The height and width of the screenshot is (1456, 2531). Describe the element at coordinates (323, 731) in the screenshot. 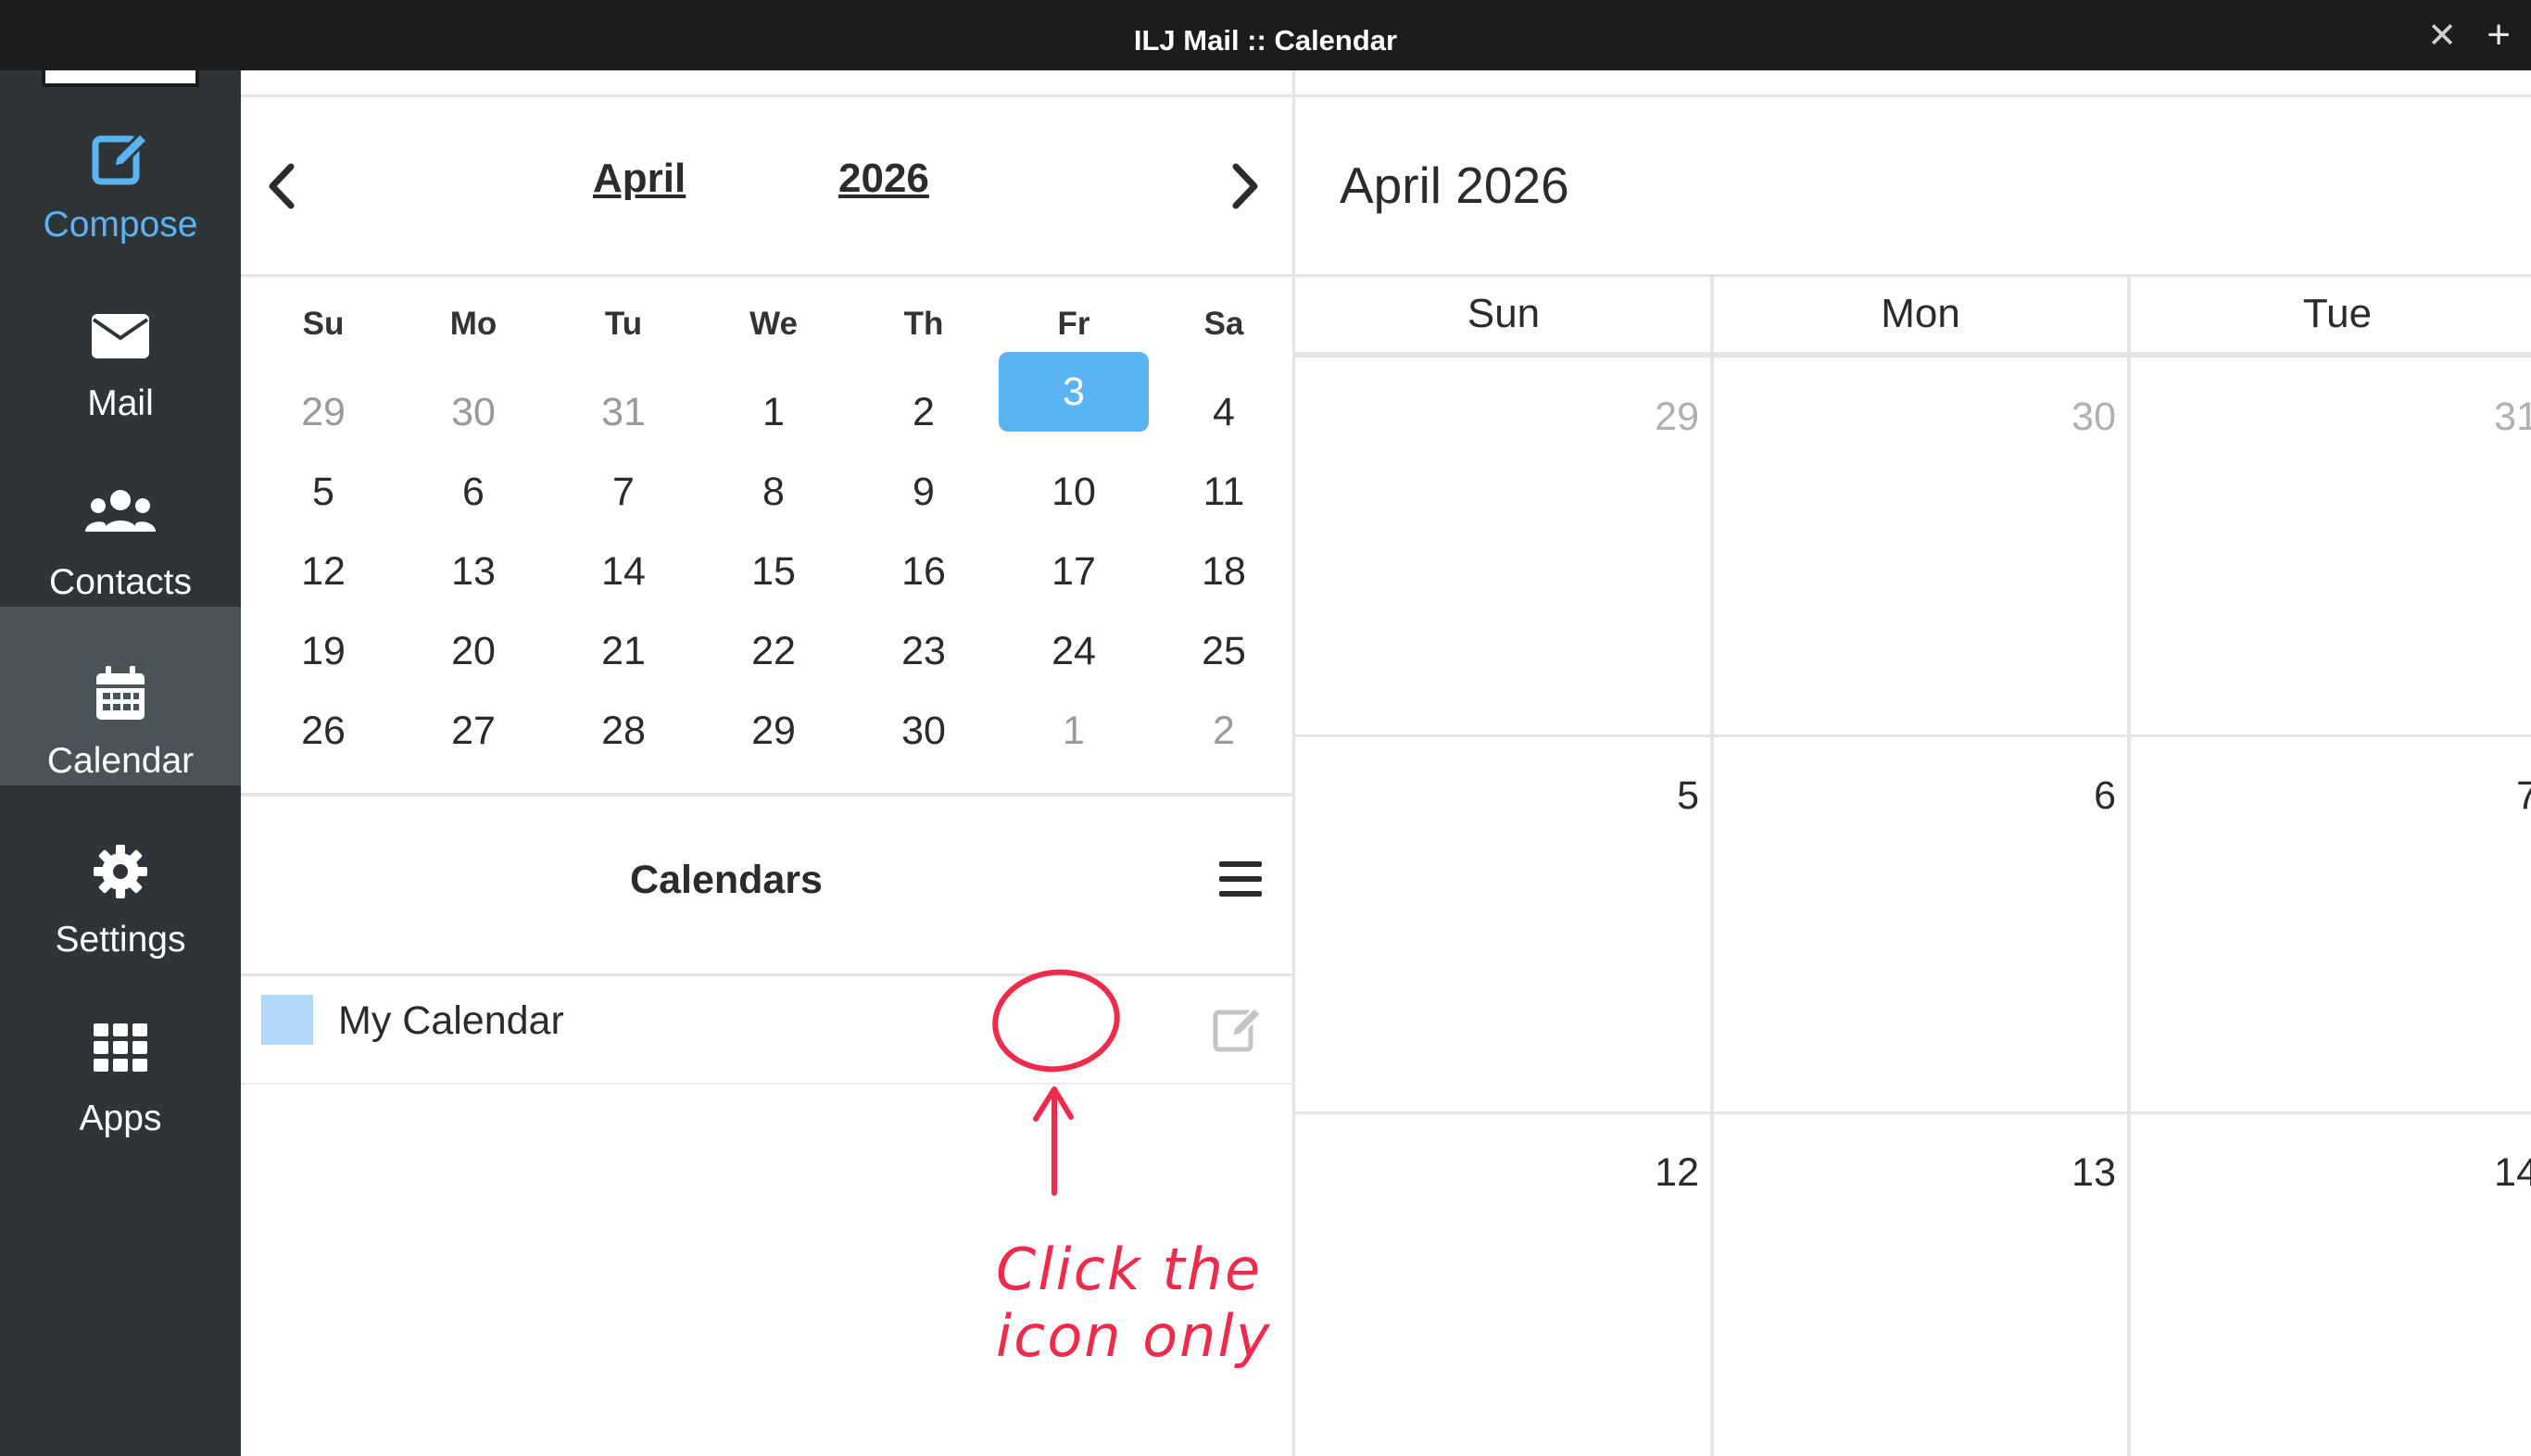

I see `mini-calendar-day: 26` at that location.